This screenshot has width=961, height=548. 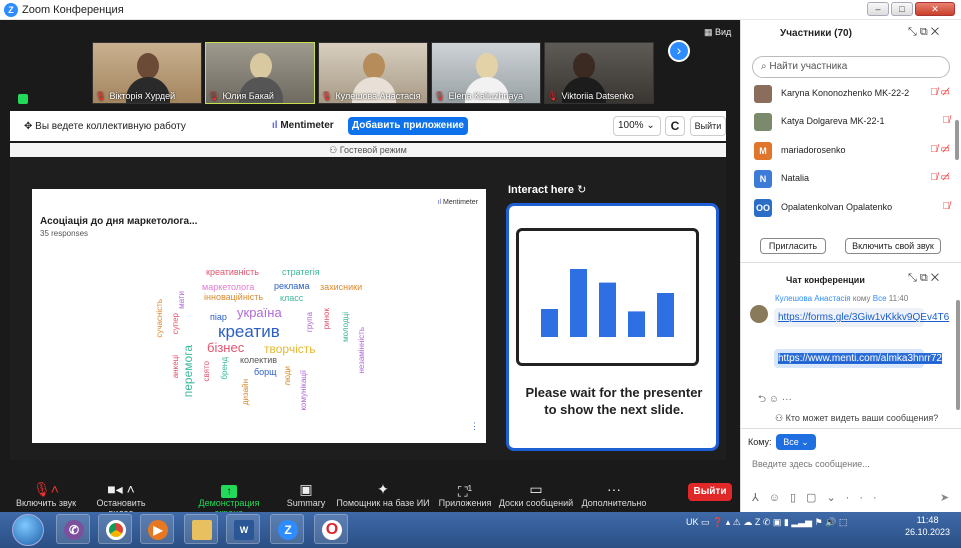 What do you see at coordinates (232, 272) in the screenshot?
I see `word-cloud-word: креативність` at bounding box center [232, 272].